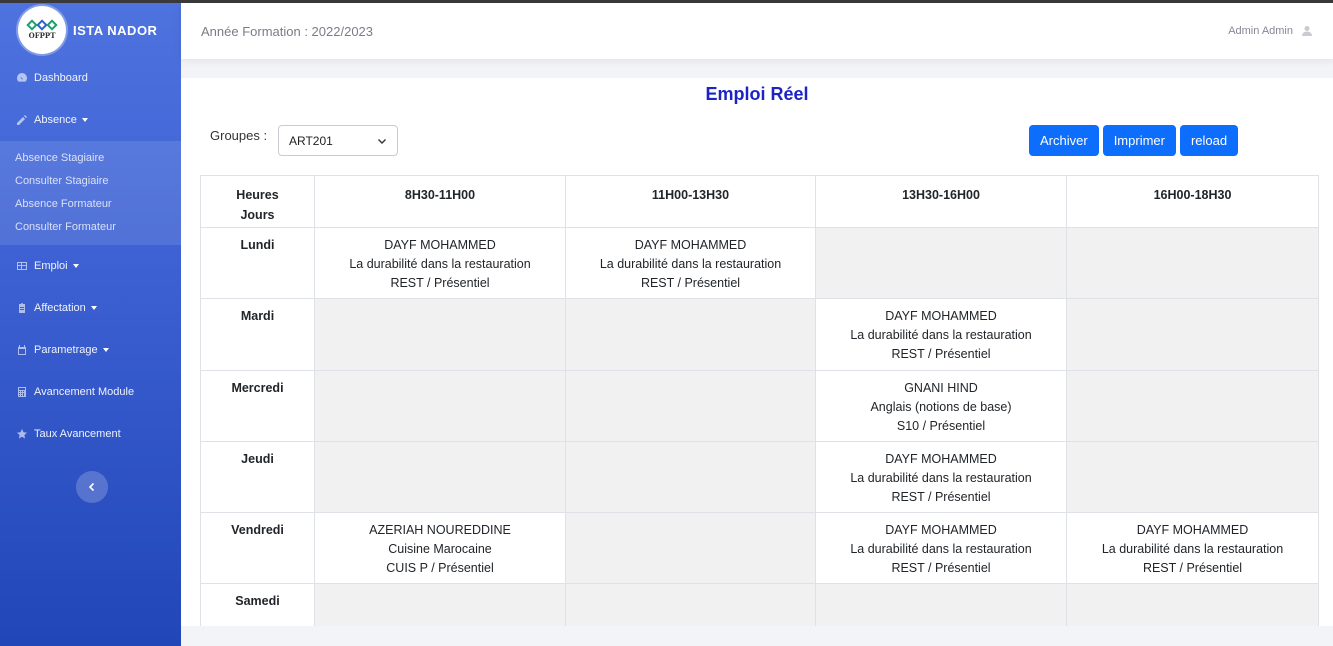  I want to click on sidebar-item-label: Absence, so click(55, 120).